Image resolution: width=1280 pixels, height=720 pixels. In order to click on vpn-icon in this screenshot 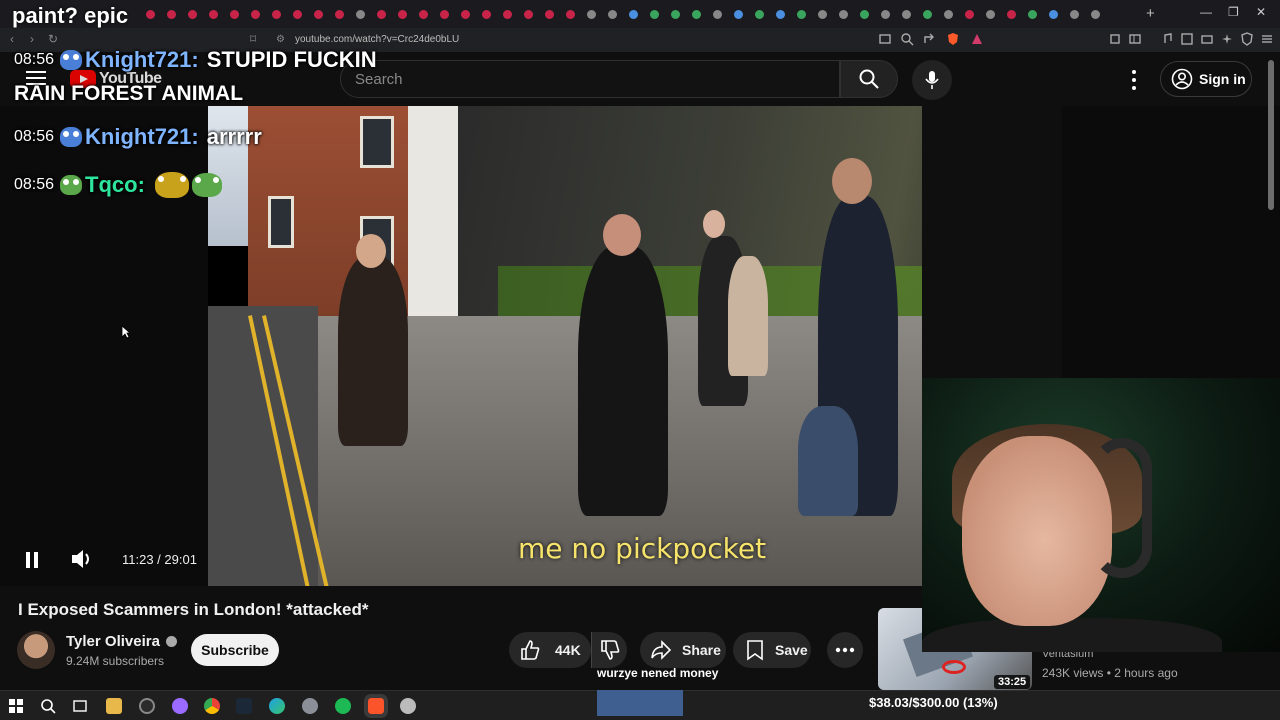, I will do `click(1247, 39)`.